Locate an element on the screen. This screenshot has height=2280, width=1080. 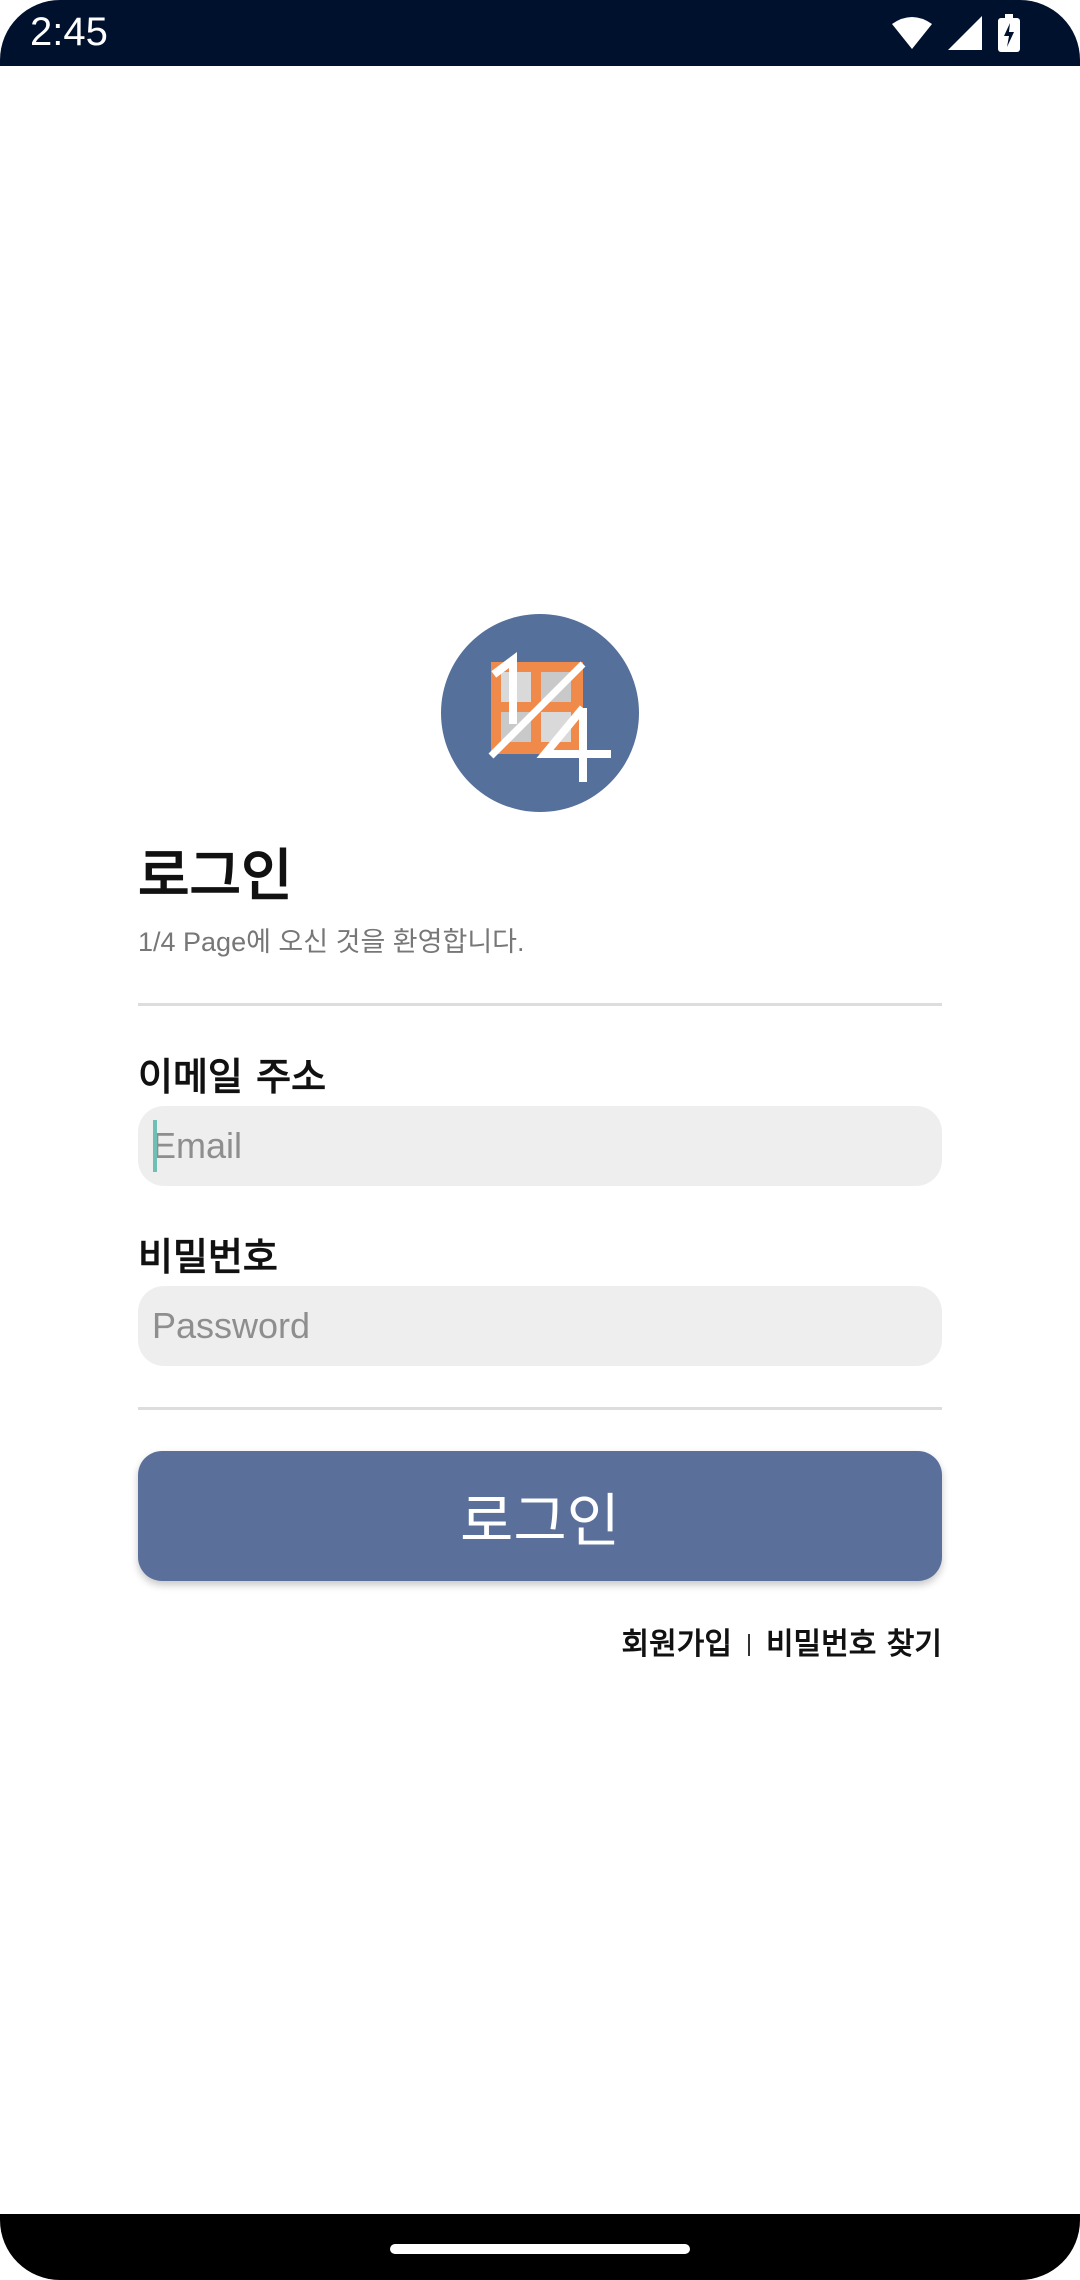
login-button-label: 로그인 is located at coordinates (540, 1521).